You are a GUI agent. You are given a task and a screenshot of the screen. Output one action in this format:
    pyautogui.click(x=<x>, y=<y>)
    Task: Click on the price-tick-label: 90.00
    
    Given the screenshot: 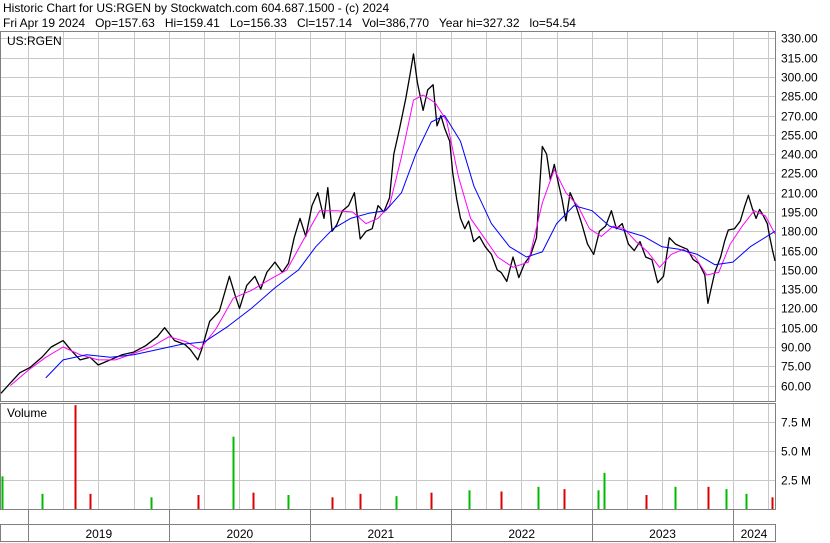 What is the action you would take?
    pyautogui.click(x=796, y=348)
    